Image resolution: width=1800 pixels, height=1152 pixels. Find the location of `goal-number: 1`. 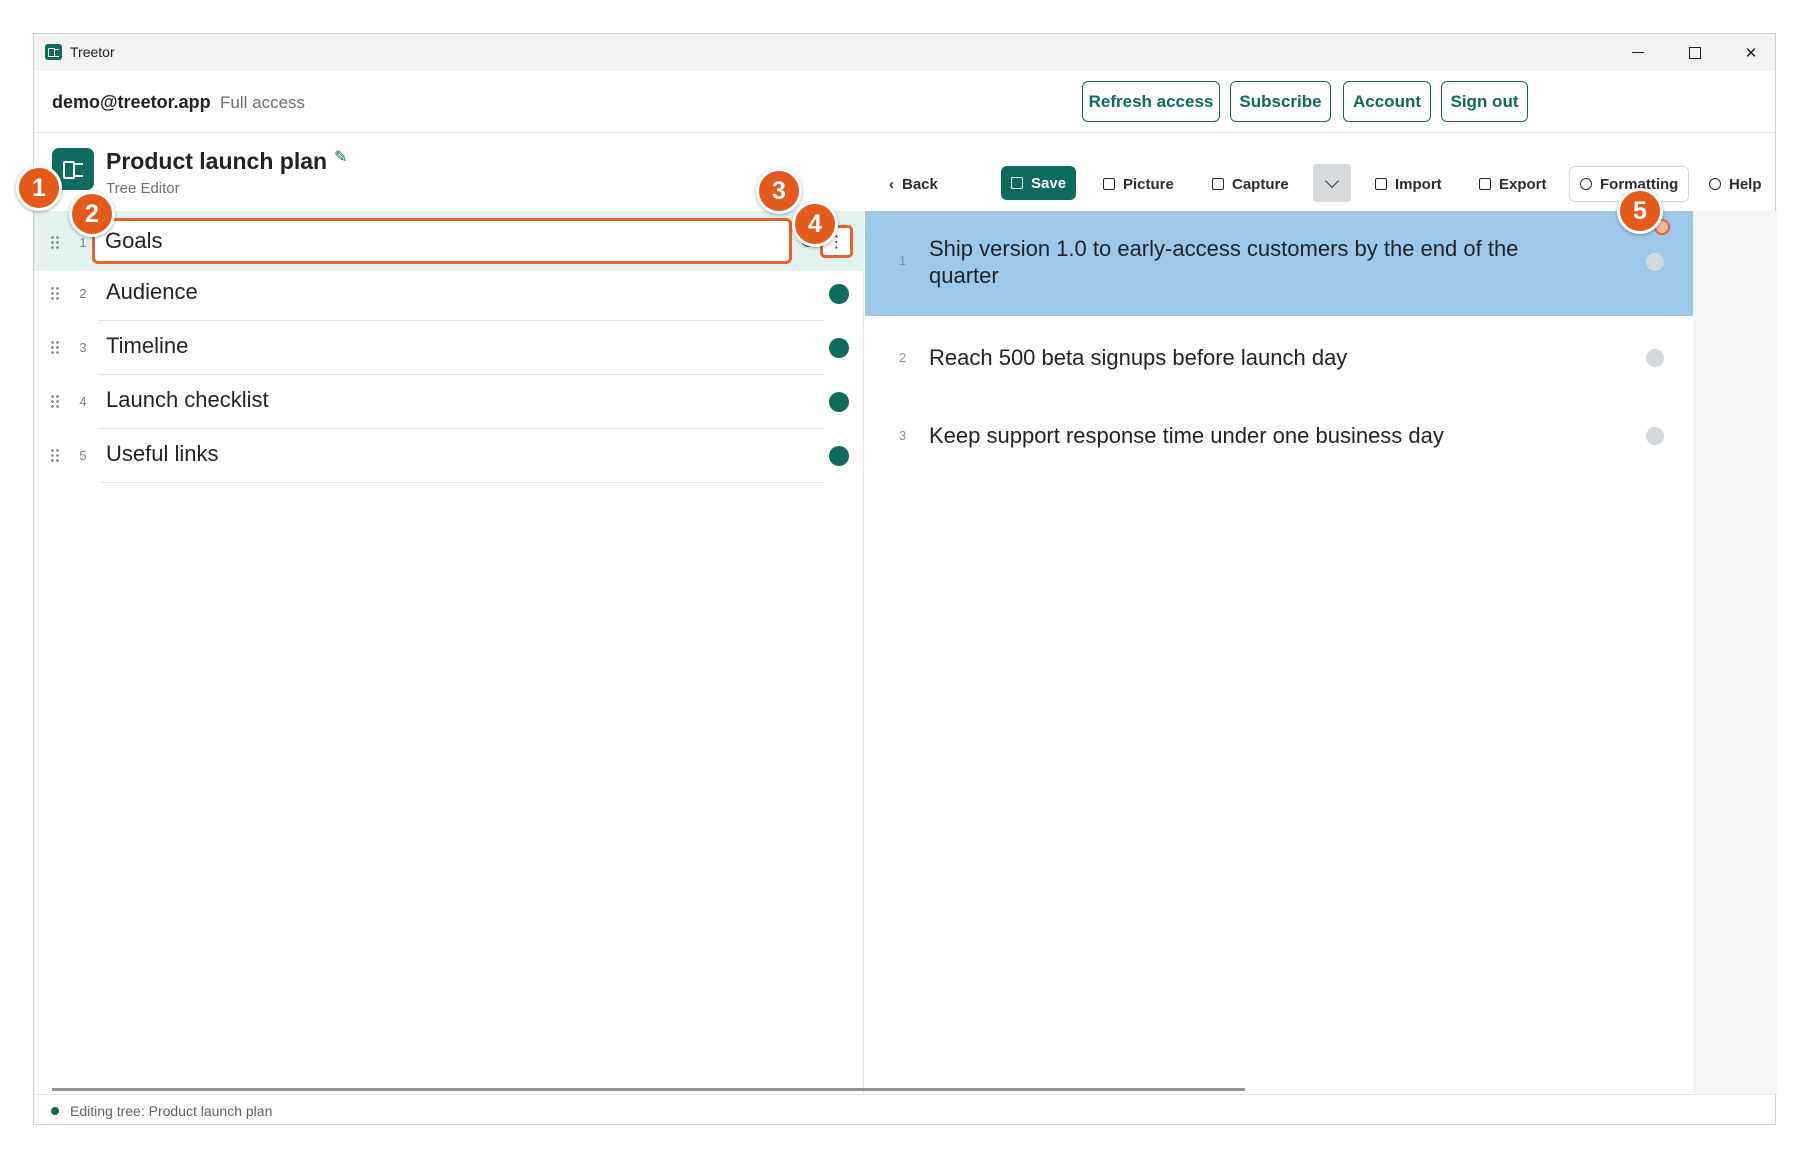

goal-number: 1 is located at coordinates (903, 260).